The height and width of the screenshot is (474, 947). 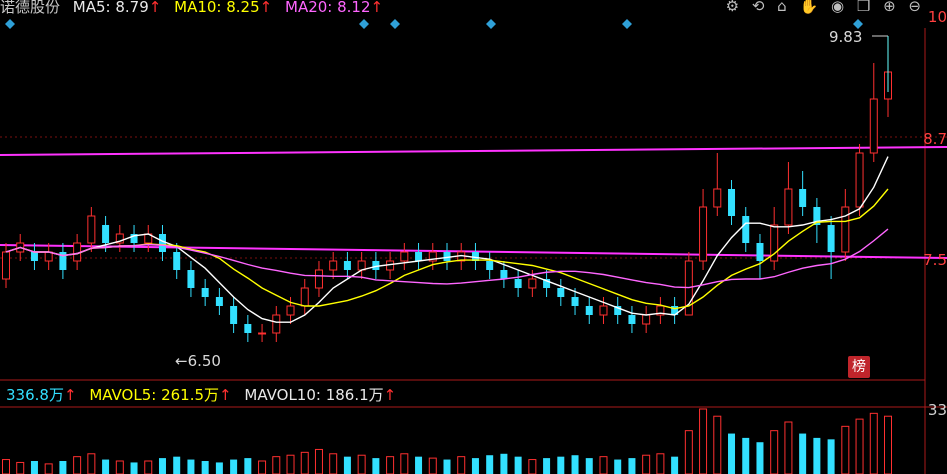 I want to click on volume-up-arrow-icon: ↑, so click(x=70, y=395).